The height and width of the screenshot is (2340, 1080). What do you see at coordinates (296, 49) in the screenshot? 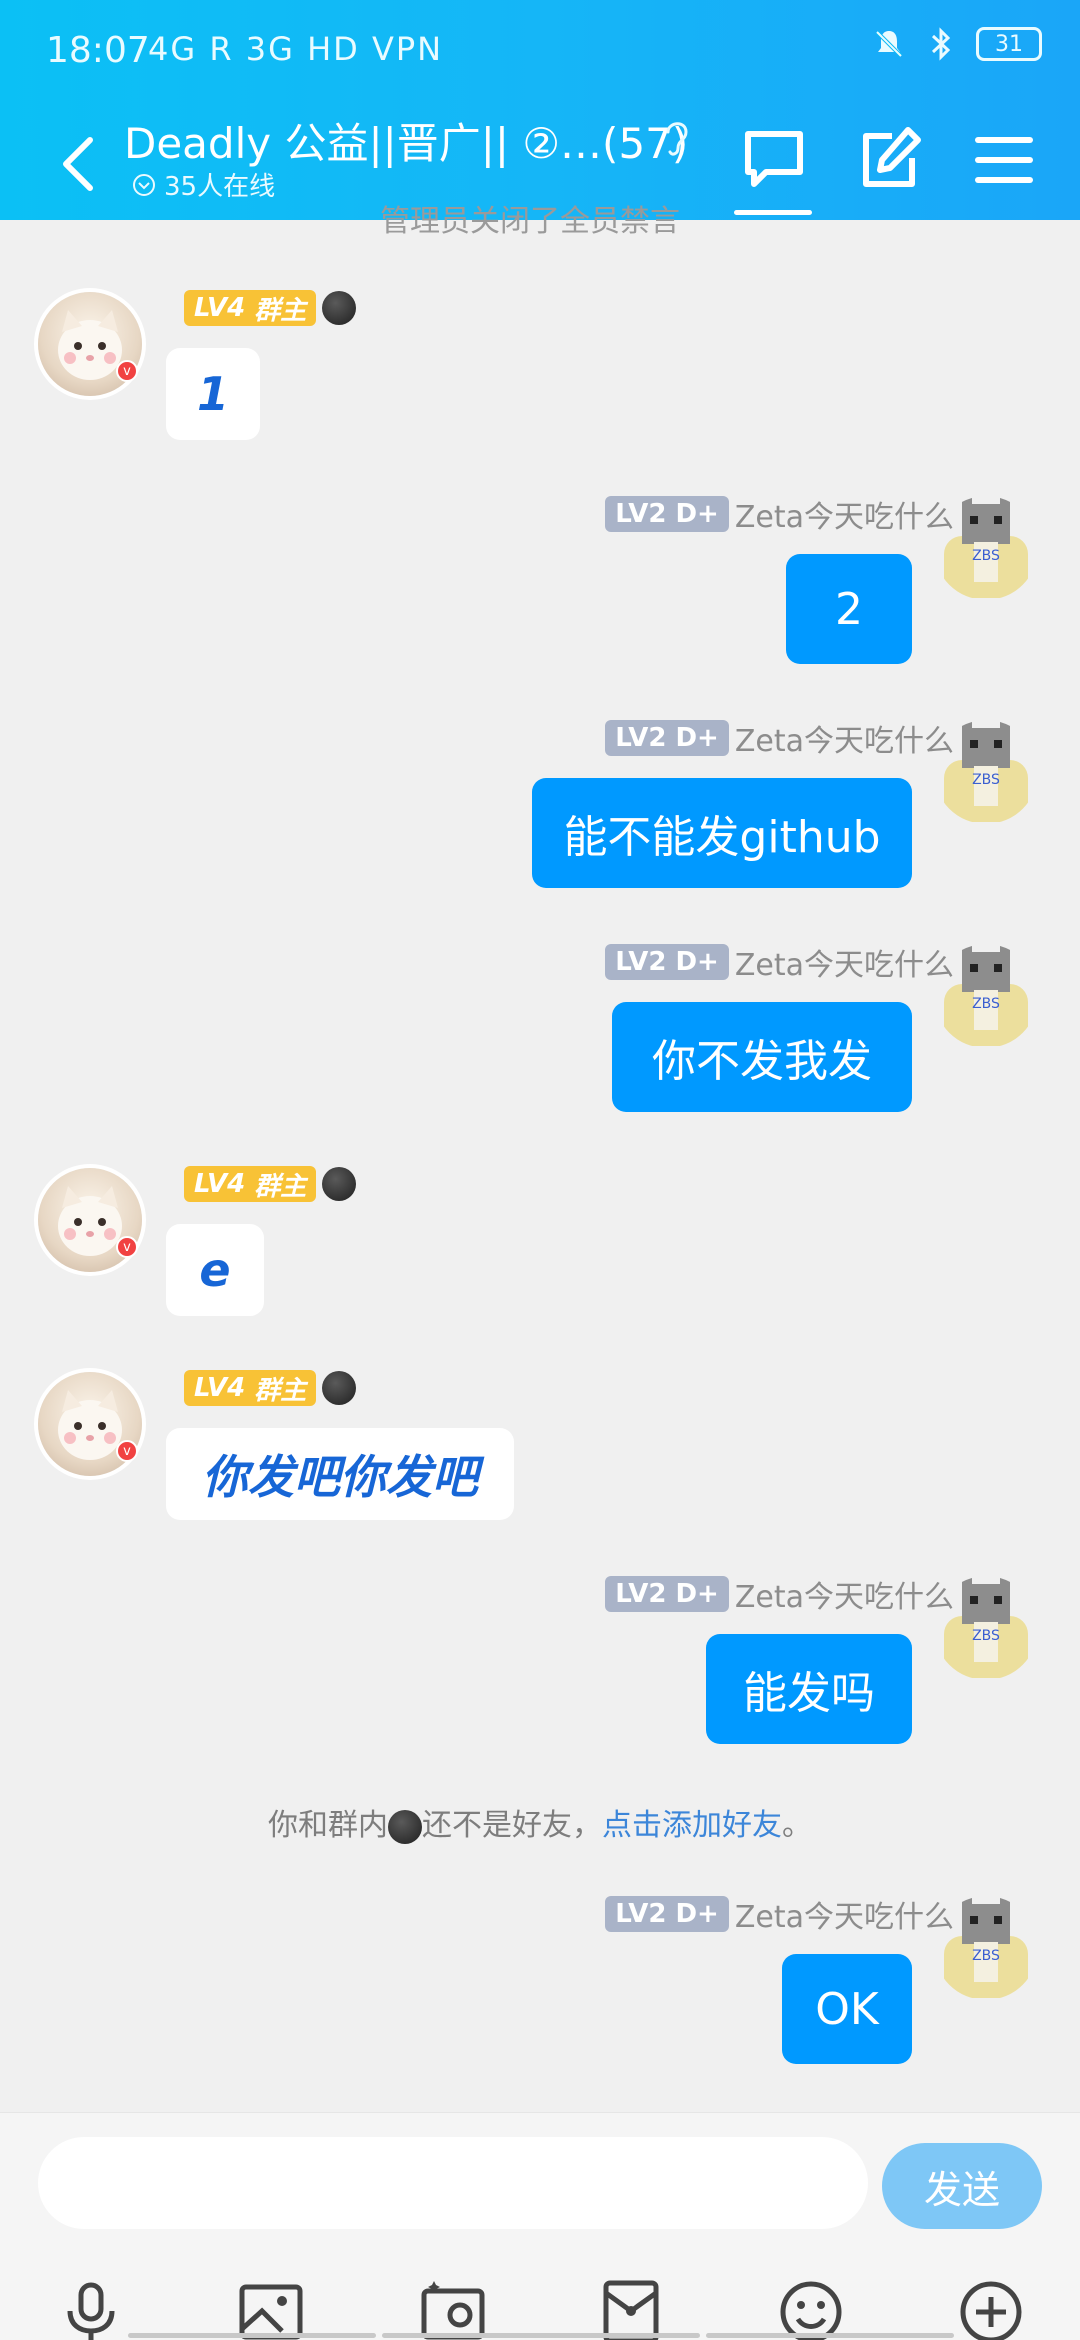
I see `network-indicators: 4G R 3G HD VPN` at bounding box center [296, 49].